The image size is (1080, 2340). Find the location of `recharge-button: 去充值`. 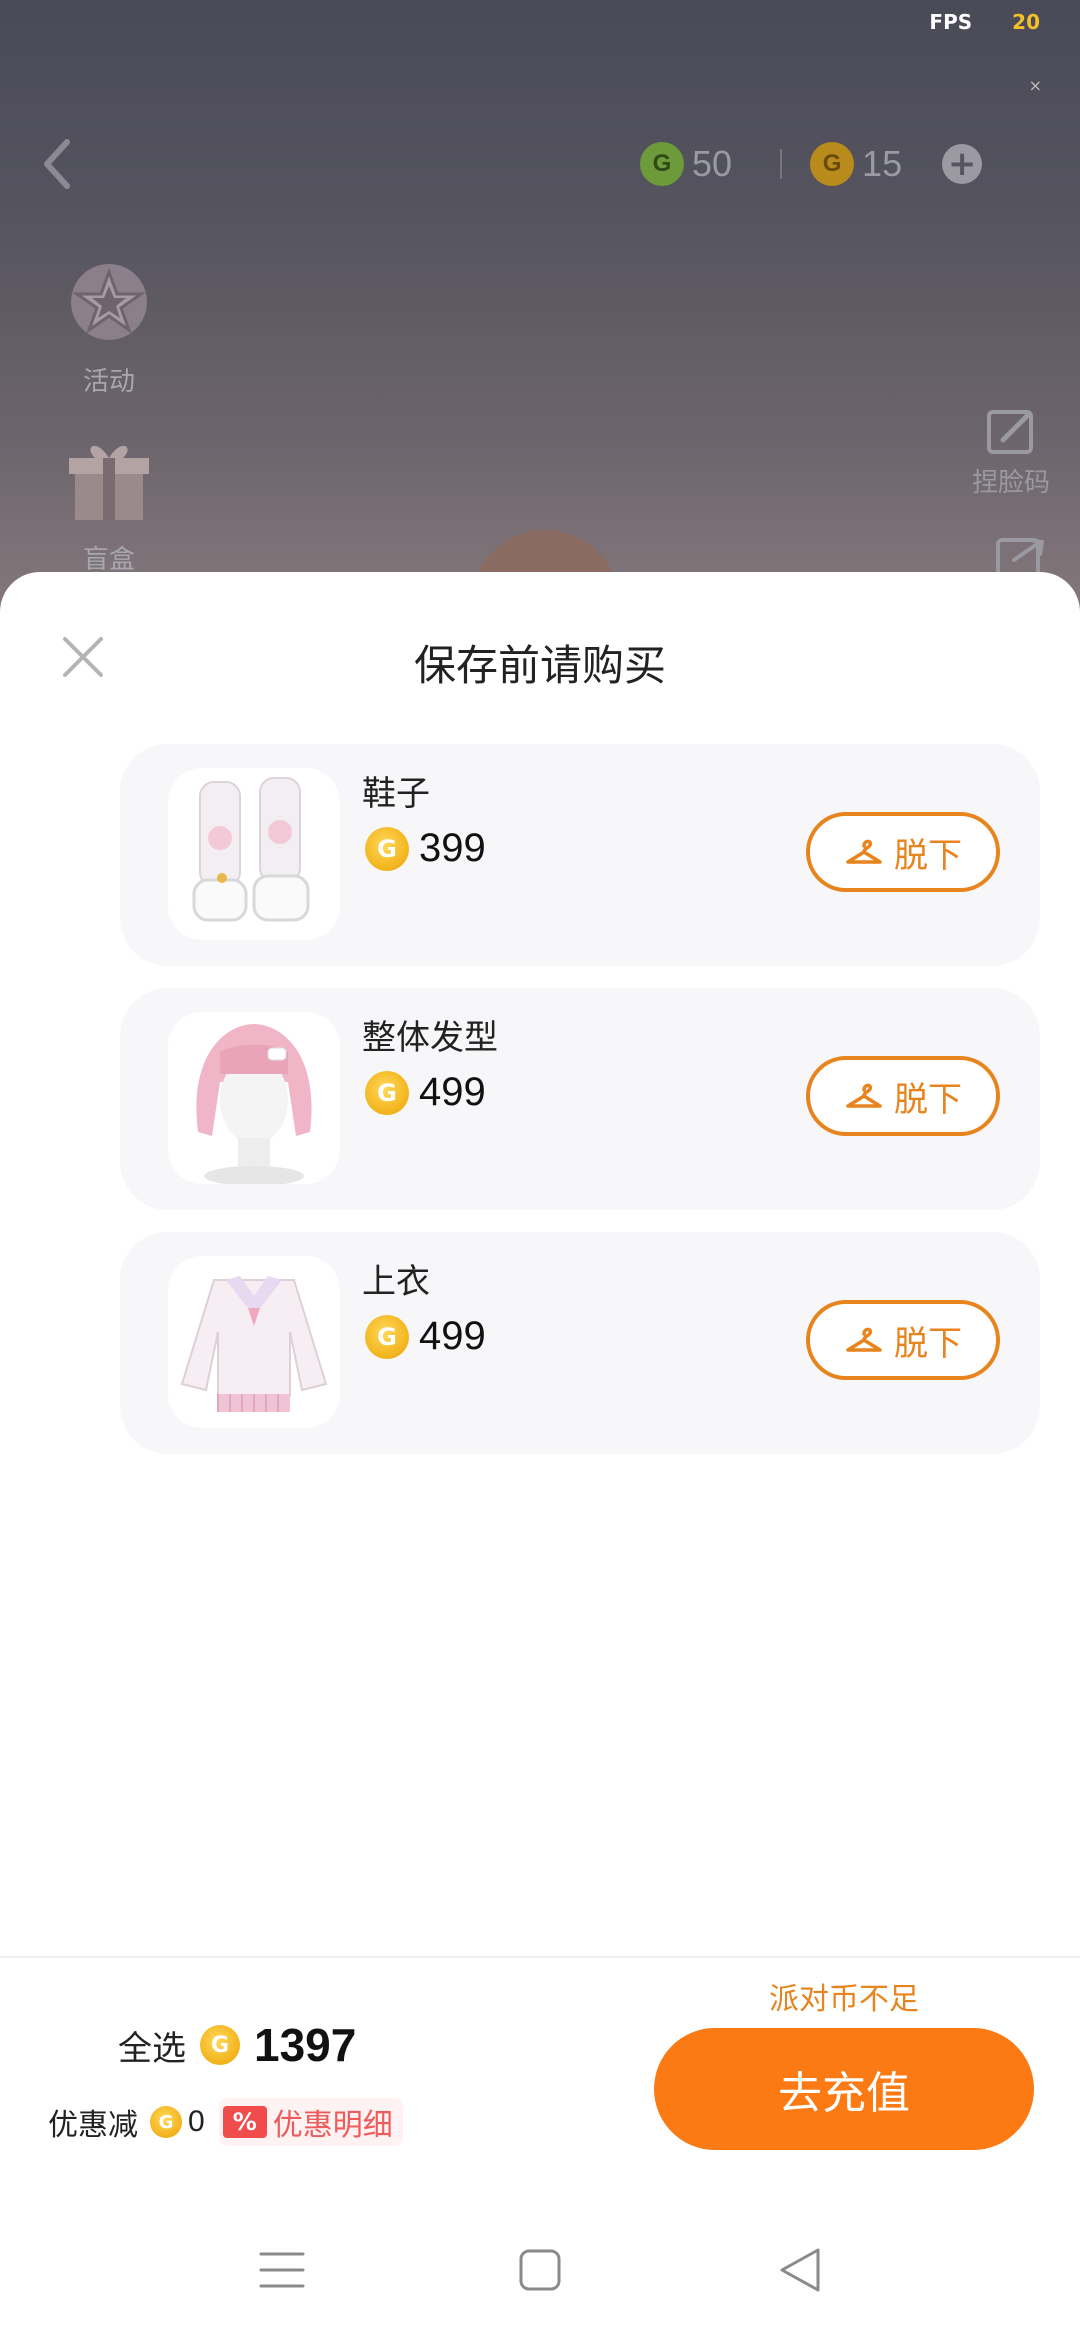

recharge-button: 去充值 is located at coordinates (844, 2089).